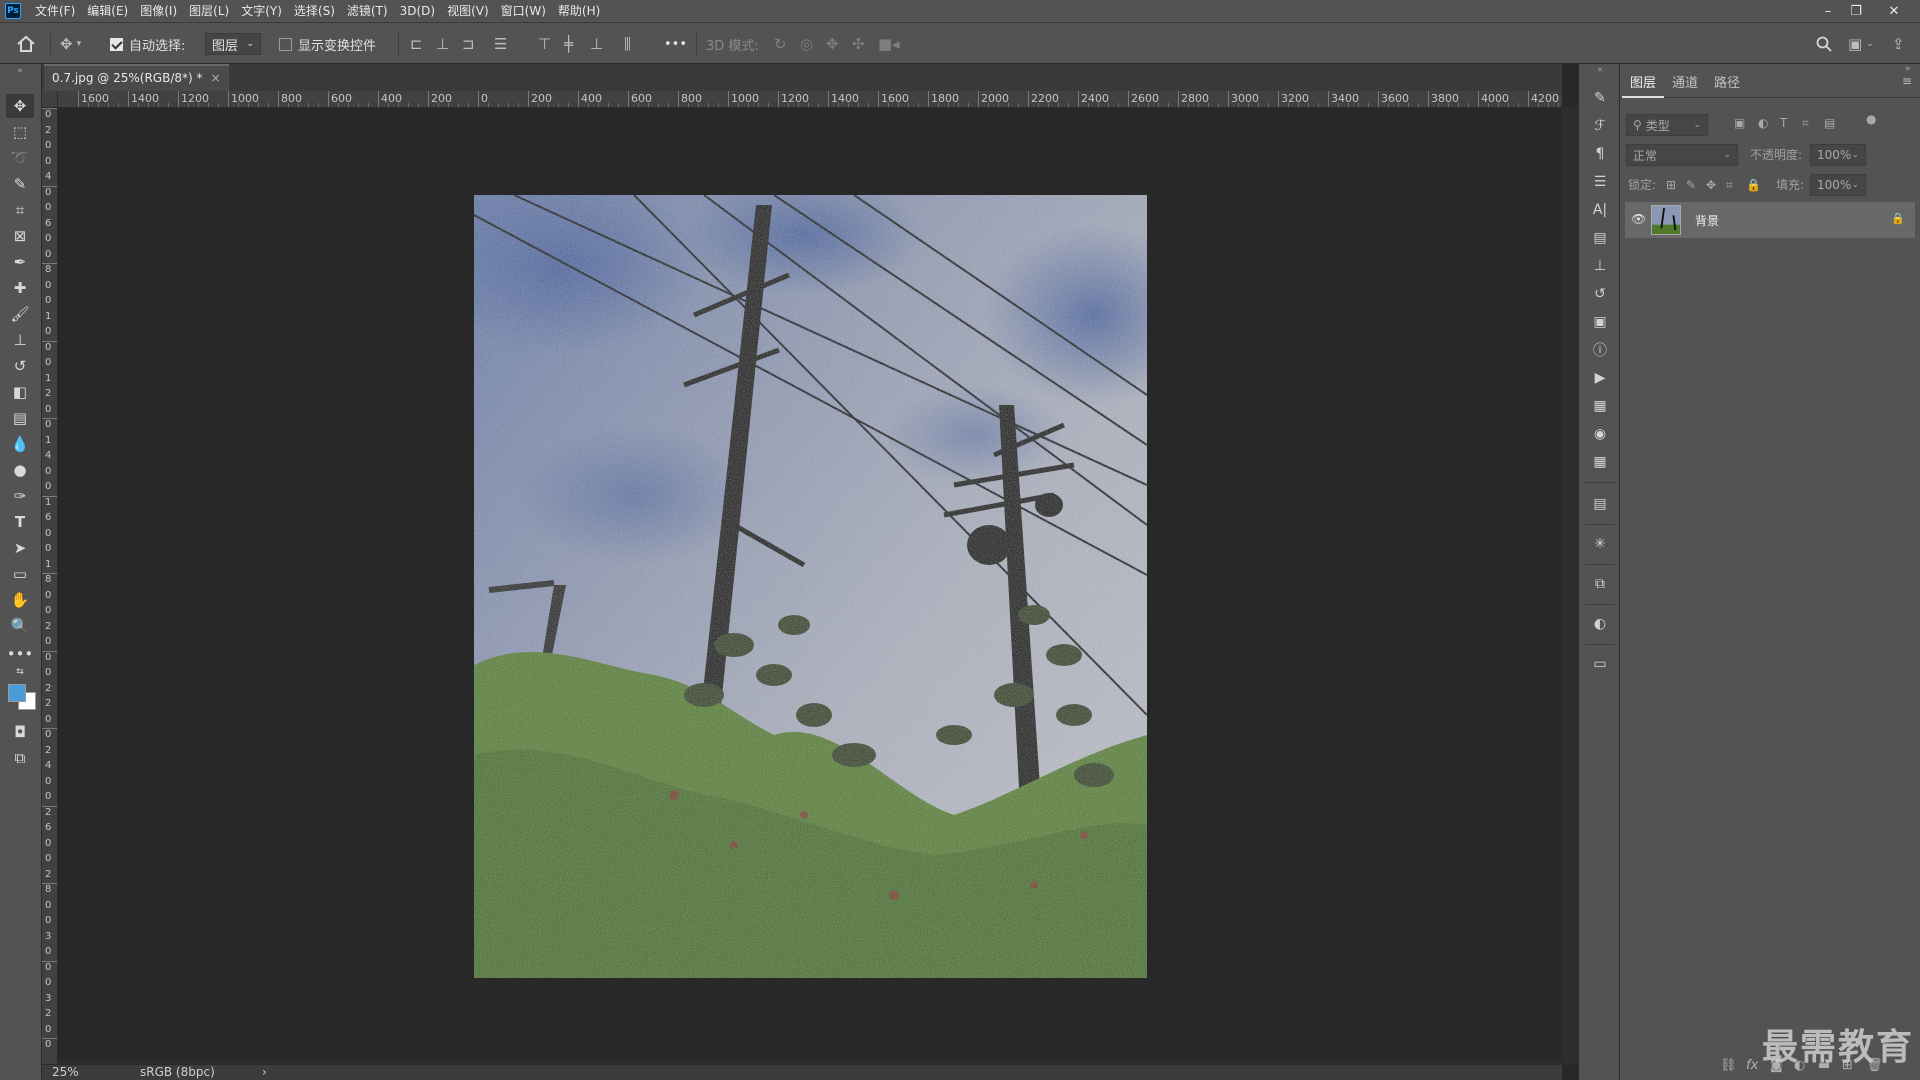 The height and width of the screenshot is (1080, 1920). I want to click on type-tool-icon: T, so click(20, 522).